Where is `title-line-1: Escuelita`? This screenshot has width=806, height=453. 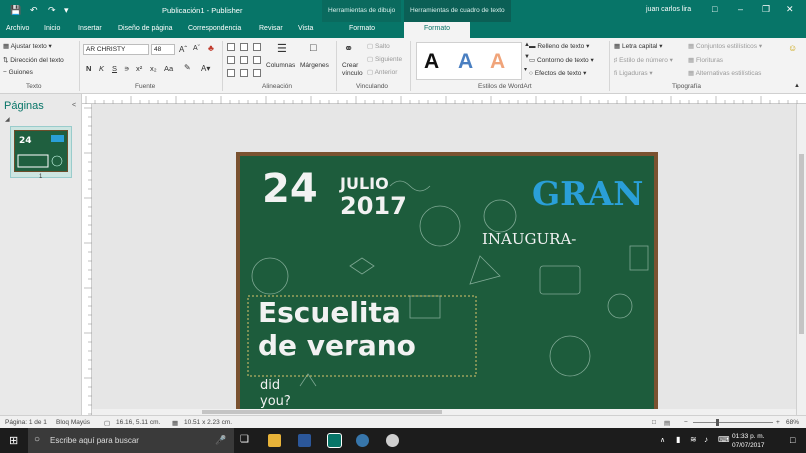 title-line-1: Escuelita is located at coordinates (329, 312).